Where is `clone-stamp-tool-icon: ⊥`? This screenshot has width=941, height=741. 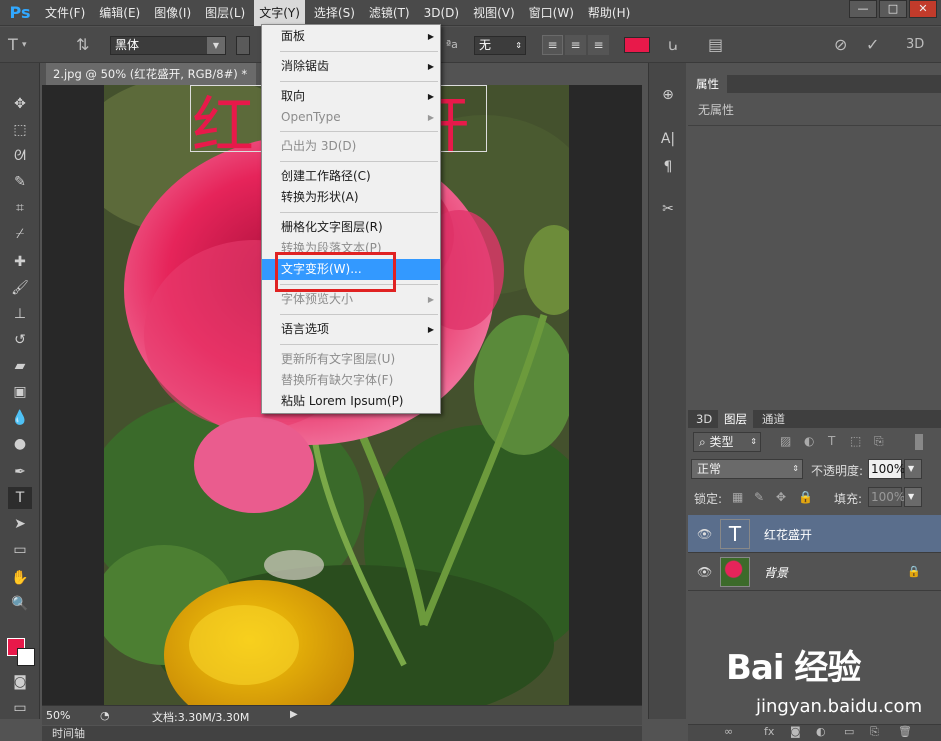
clone-stamp-tool-icon: ⊥ is located at coordinates (20, 314).